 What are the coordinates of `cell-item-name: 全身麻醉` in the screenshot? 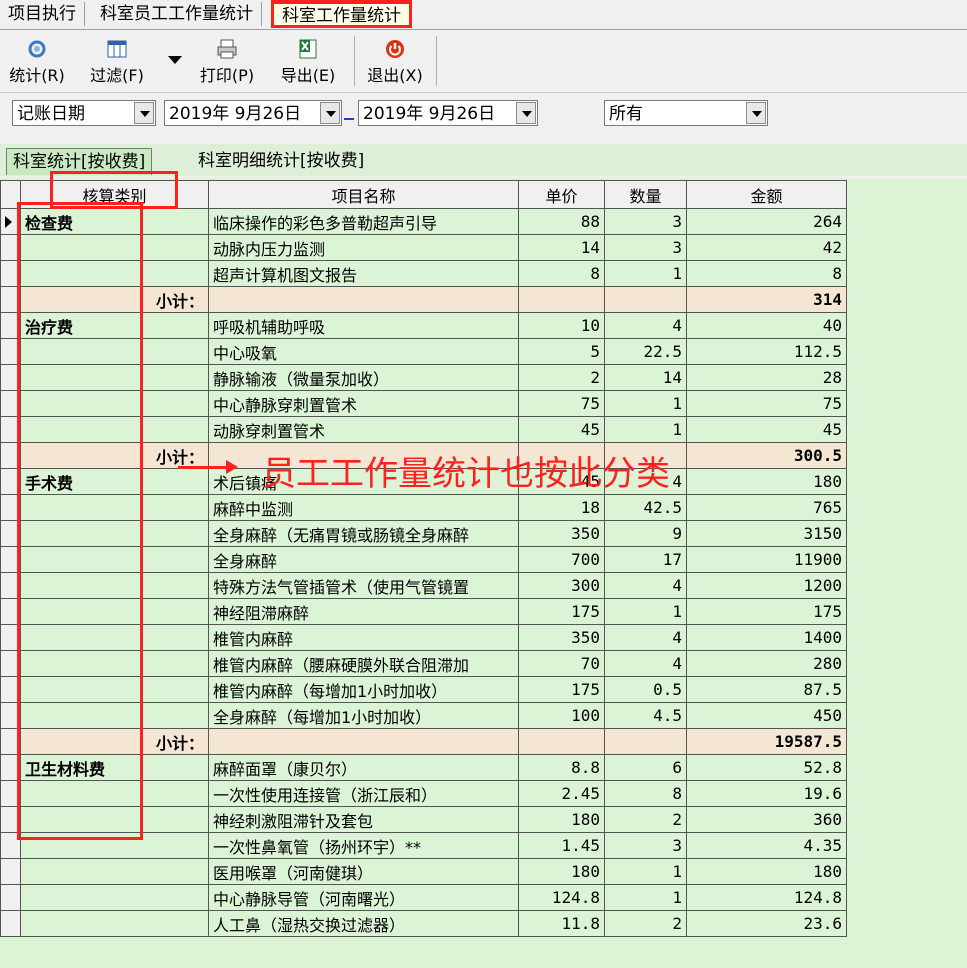 It's located at (363, 559).